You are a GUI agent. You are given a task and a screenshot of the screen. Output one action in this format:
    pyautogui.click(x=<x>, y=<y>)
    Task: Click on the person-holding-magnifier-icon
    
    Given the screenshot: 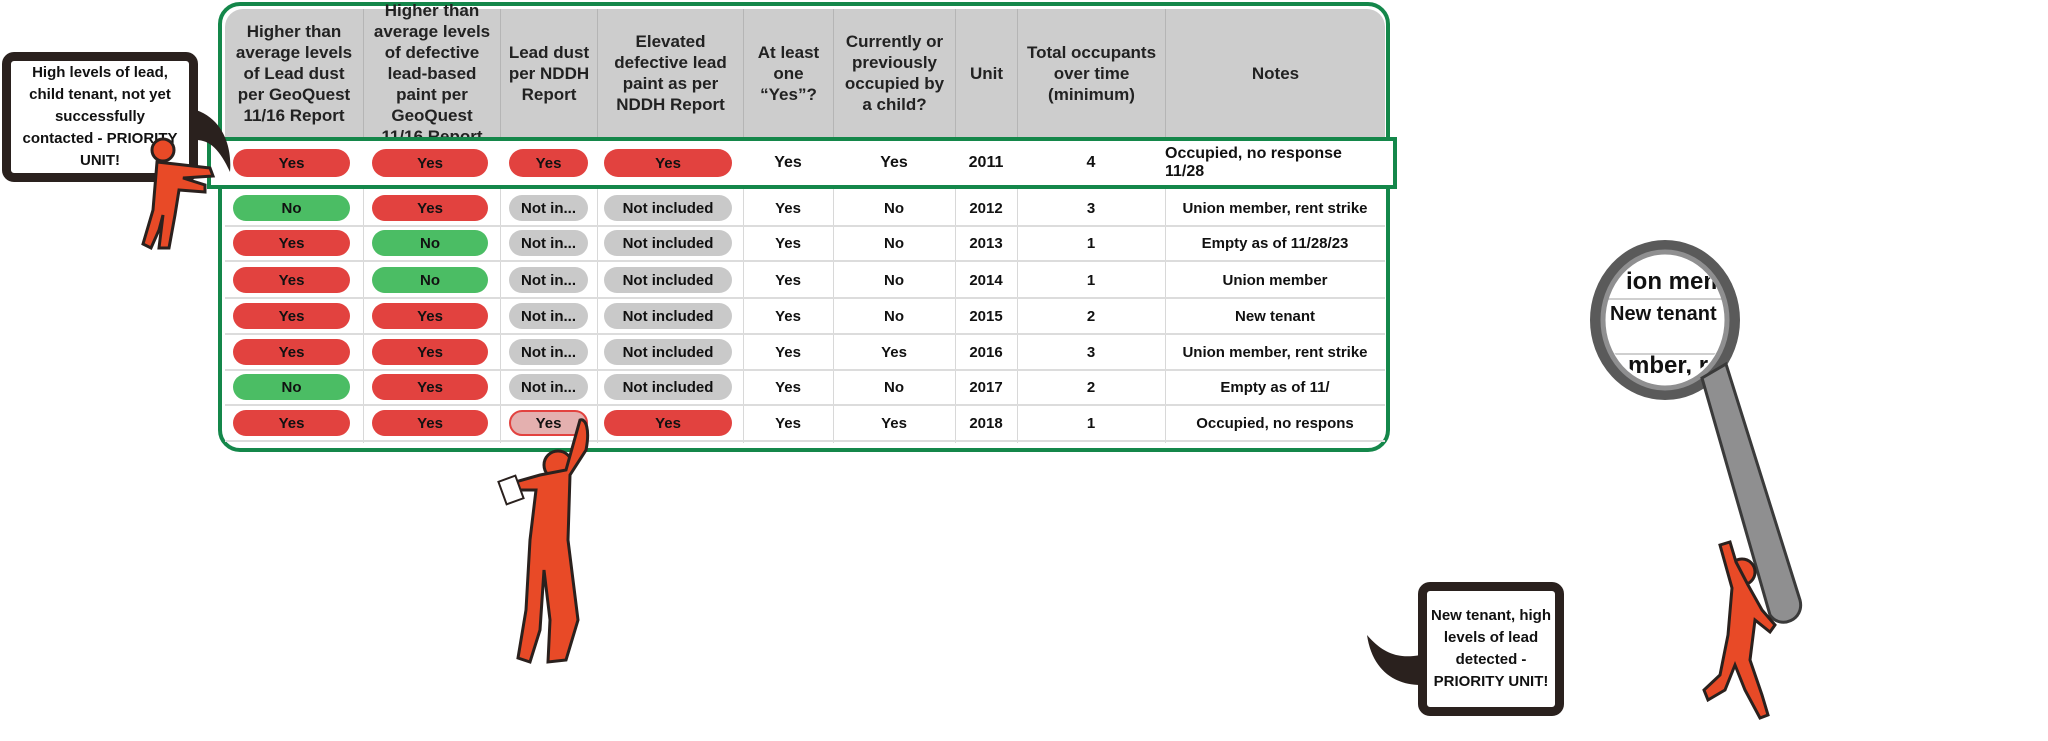 What is the action you would take?
    pyautogui.click(x=1739, y=630)
    